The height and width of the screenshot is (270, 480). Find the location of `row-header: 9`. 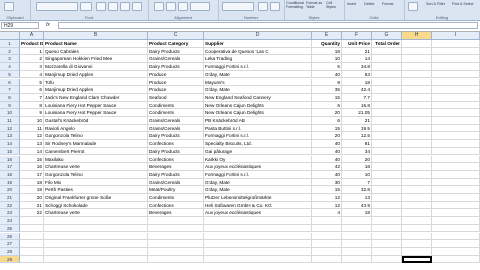

row-header: 9 is located at coordinates (10, 105).